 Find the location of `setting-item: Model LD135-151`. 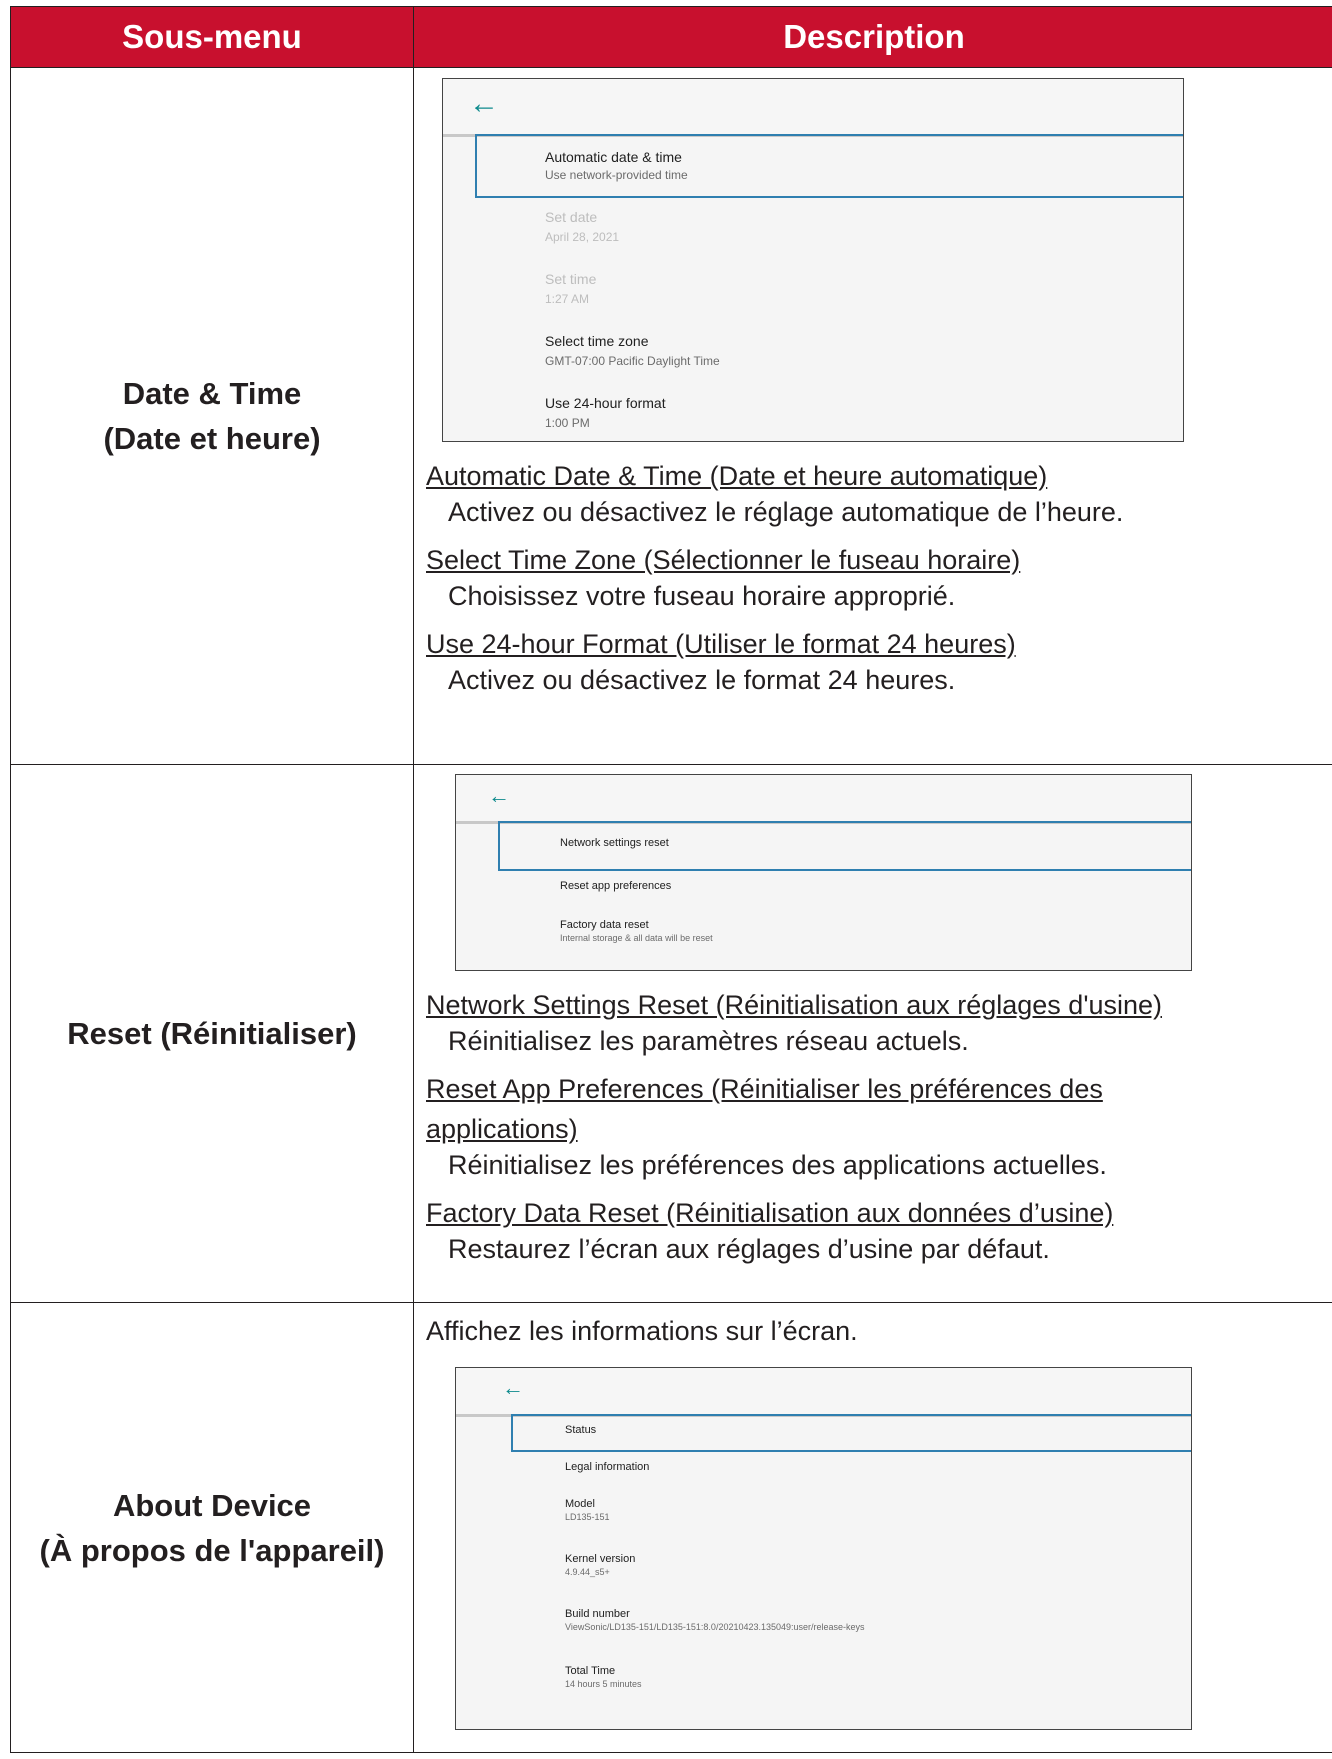

setting-item: Model LD135-151 is located at coordinates (587, 1510).